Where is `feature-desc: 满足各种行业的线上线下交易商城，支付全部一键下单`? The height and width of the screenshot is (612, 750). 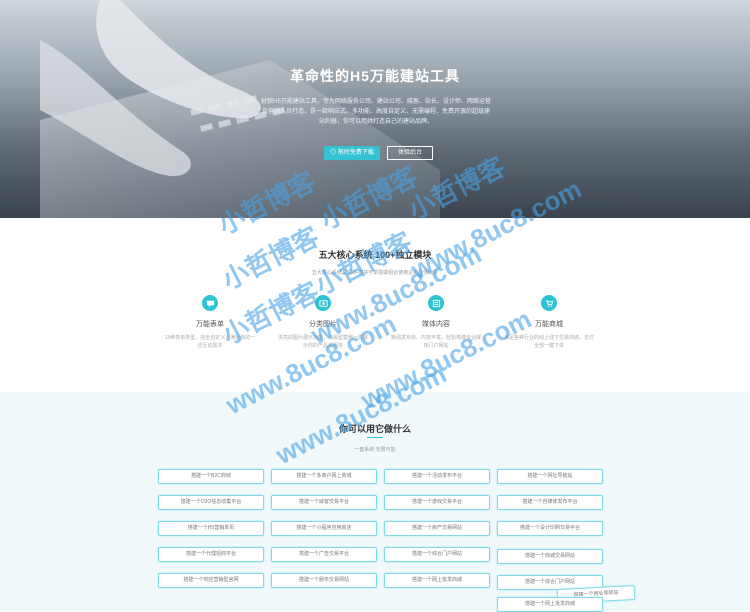
feature-desc: 满足各种行业的线上线下交易商城，支付全部一键下单 is located at coordinates (548, 342).